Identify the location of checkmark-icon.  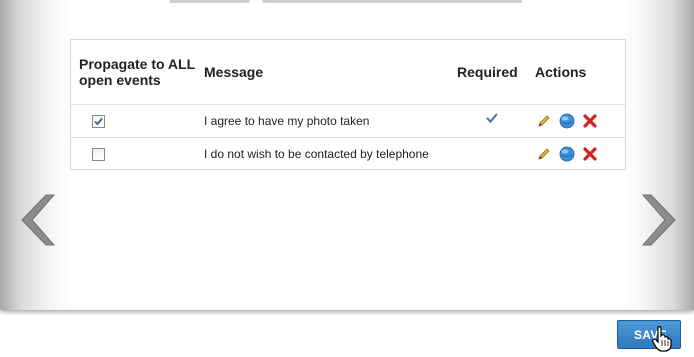
(98, 122).